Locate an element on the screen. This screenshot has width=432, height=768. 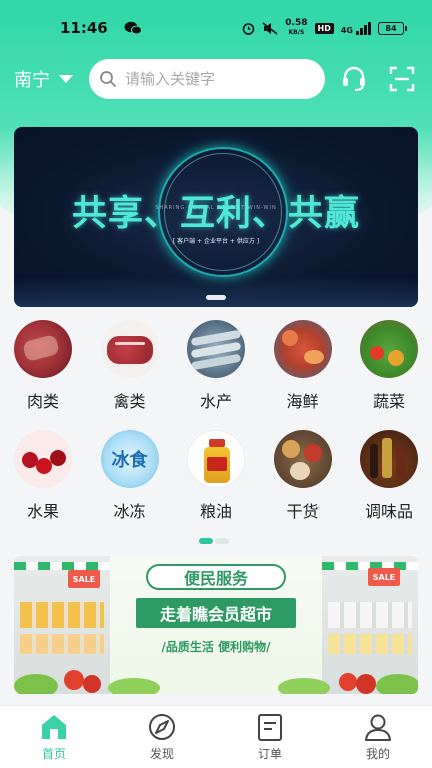
customer-service-icon is located at coordinates (354, 79).